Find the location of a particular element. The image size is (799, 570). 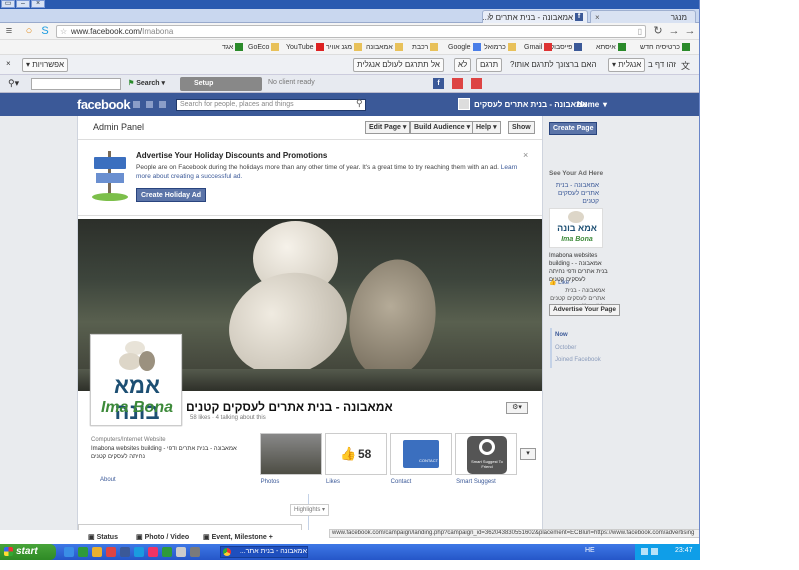

page-avatar is located at coordinates (464, 104).